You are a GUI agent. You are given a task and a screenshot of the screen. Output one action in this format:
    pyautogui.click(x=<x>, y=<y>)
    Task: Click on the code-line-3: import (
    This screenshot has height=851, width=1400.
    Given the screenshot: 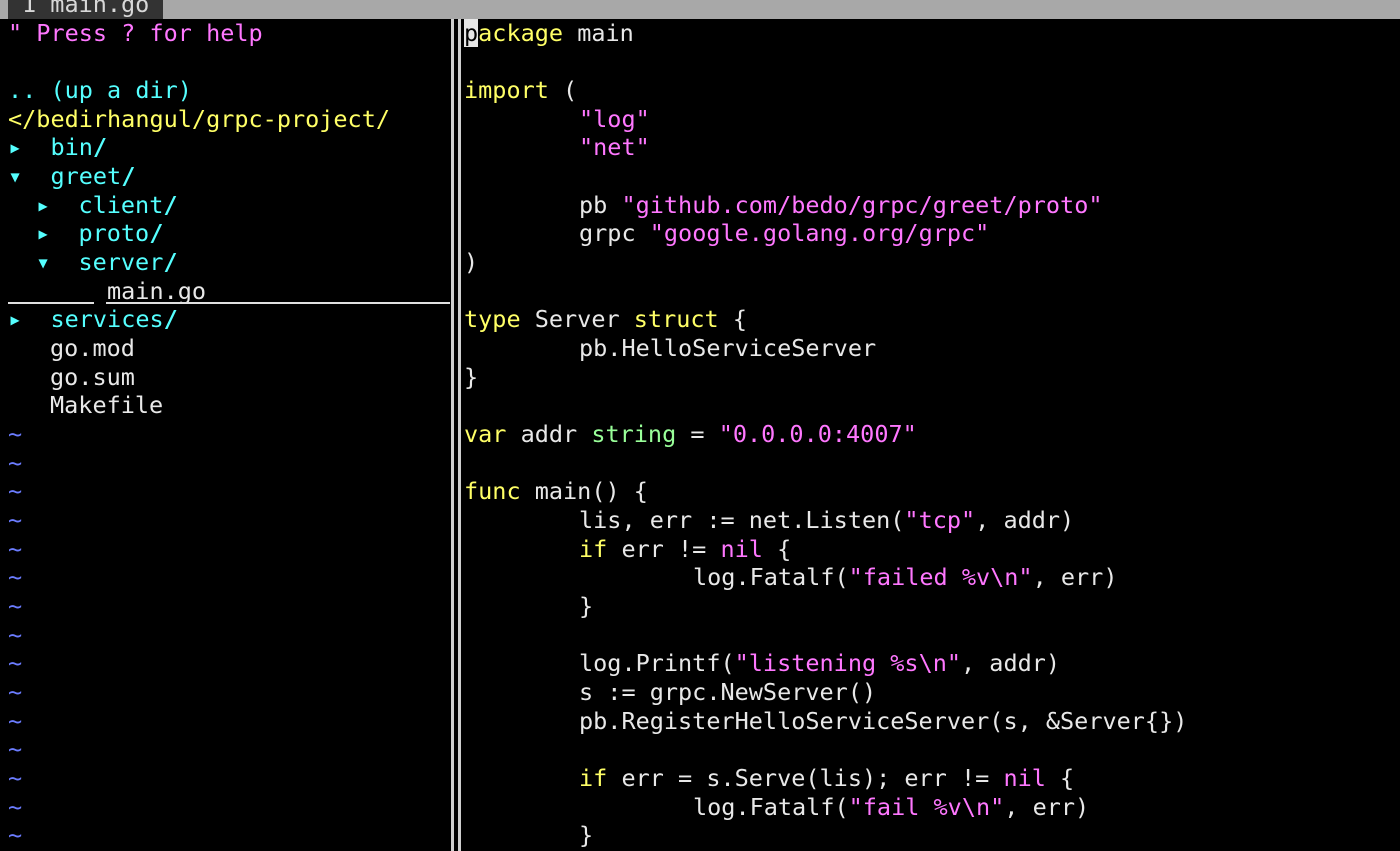 What is the action you would take?
    pyautogui.click(x=521, y=90)
    